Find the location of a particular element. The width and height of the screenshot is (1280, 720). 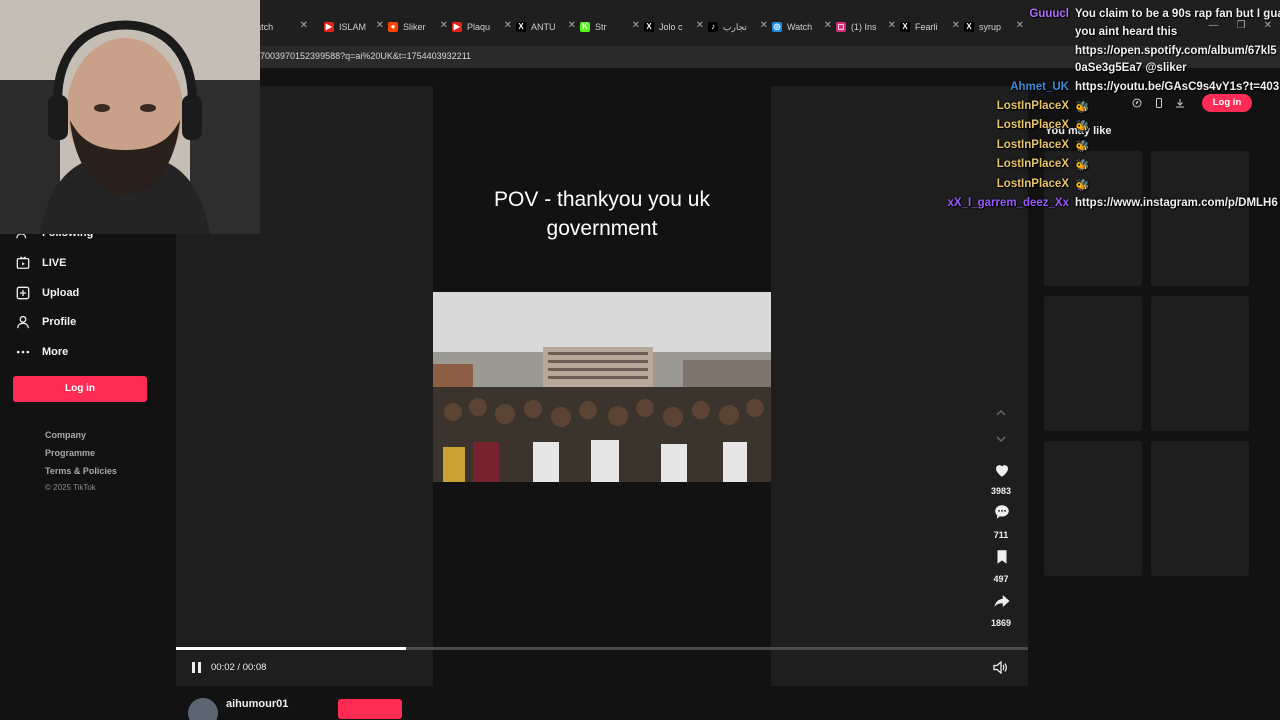

sidebar-item-profile: Profile is located at coordinates (46, 322).